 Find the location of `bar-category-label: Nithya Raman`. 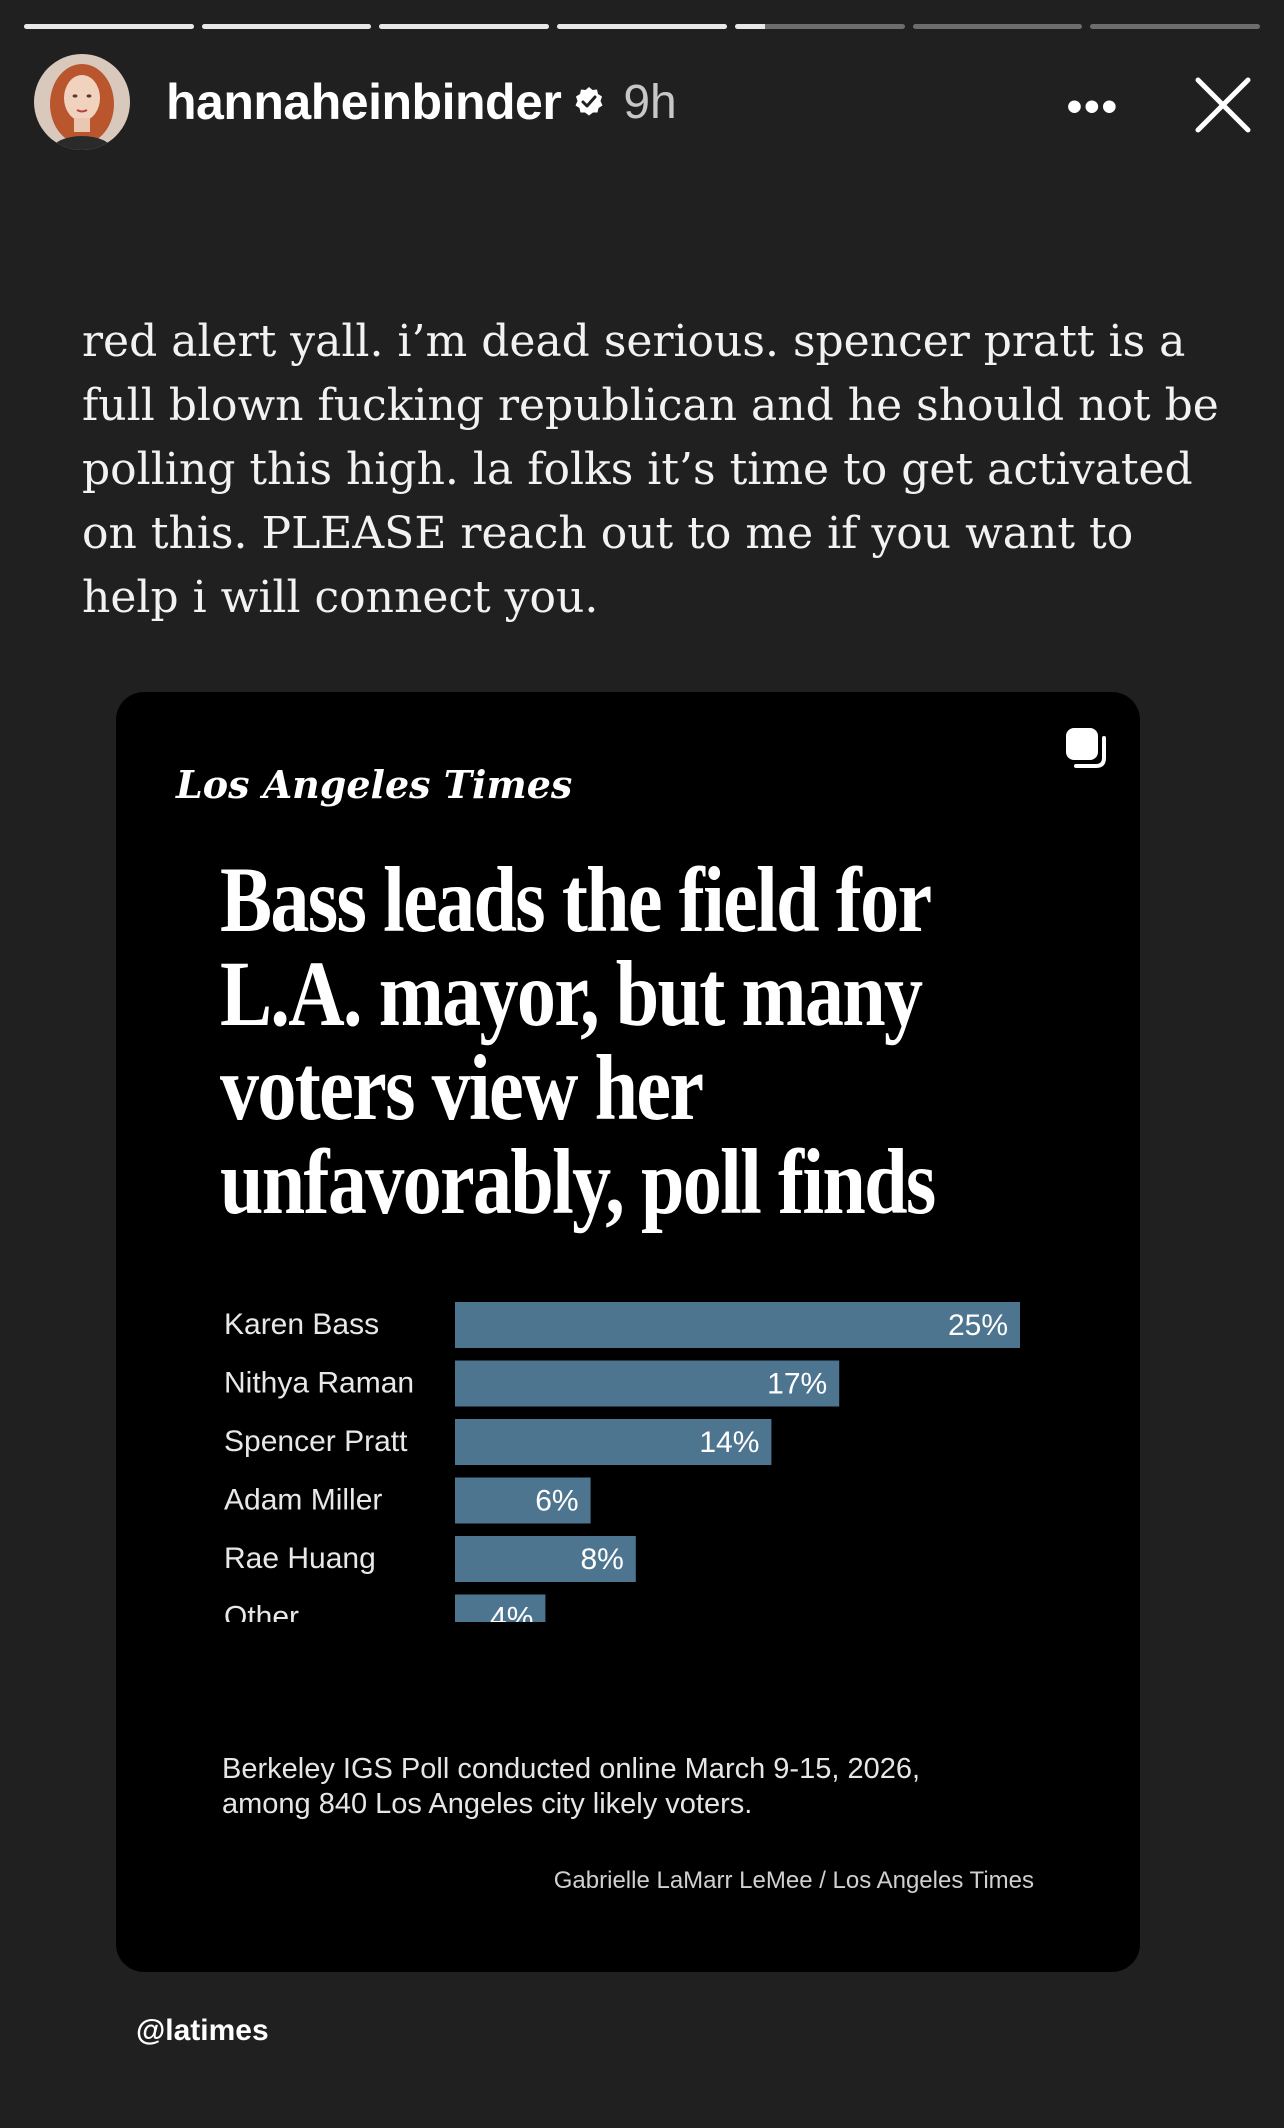

bar-category-label: Nithya Raman is located at coordinates (319, 1383).